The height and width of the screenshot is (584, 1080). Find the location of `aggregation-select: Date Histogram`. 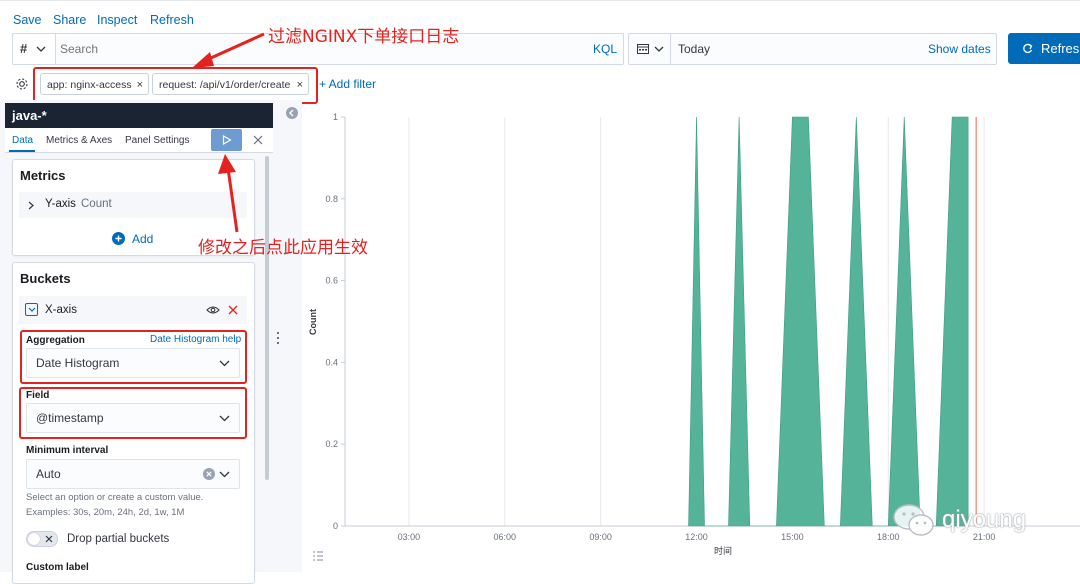

aggregation-select: Date Histogram is located at coordinates (133, 363).